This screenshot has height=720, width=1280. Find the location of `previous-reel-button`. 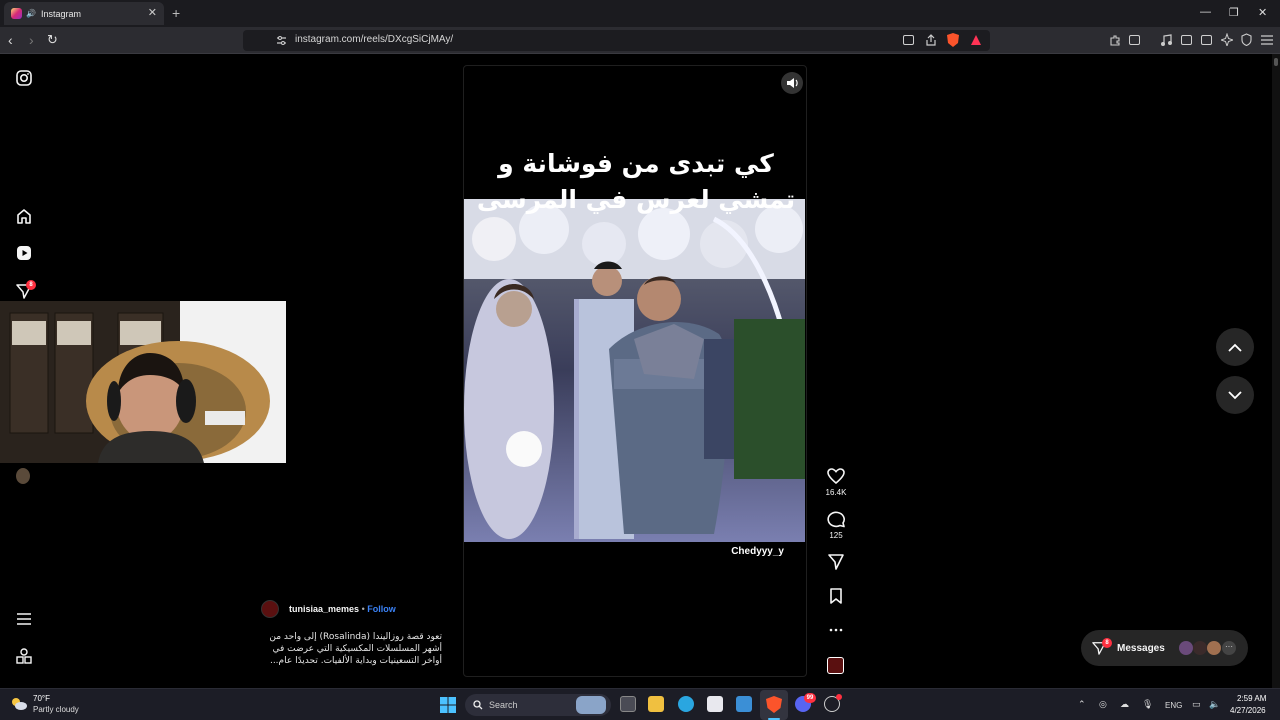

previous-reel-button is located at coordinates (1235, 347).